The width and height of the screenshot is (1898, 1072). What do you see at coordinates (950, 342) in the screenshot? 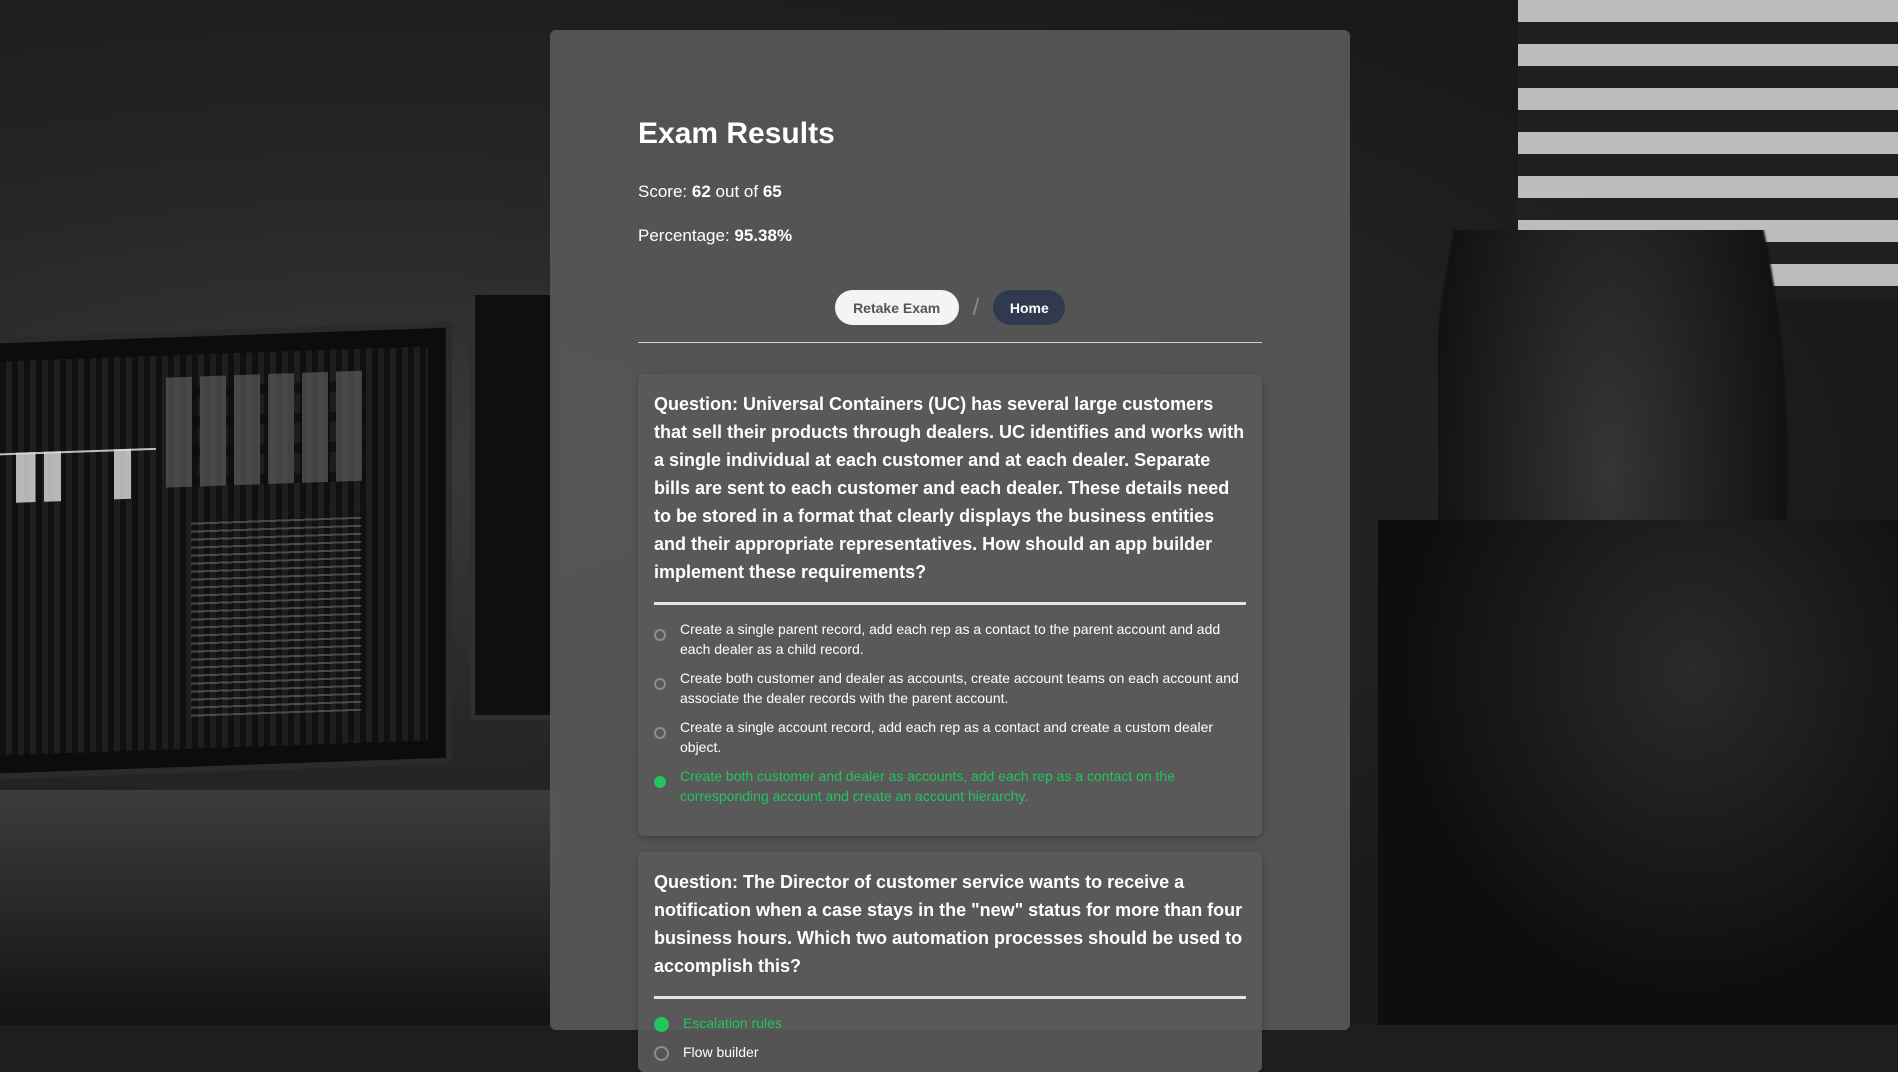
I see `section-divider` at bounding box center [950, 342].